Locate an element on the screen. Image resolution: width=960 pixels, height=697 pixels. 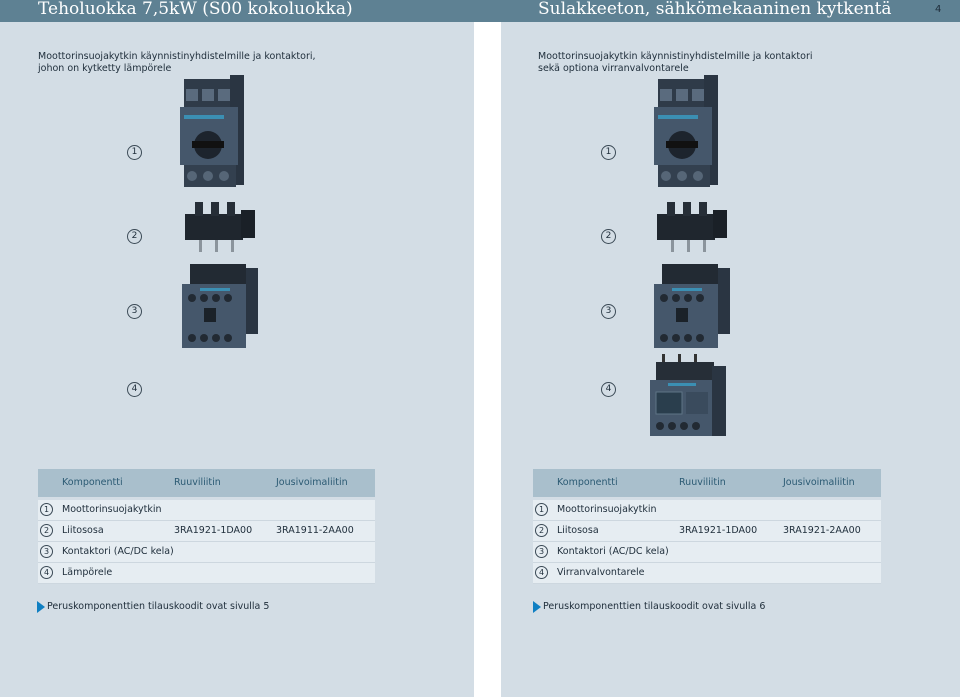
table-row: 2 Liitososa 3RA1921-1DA00 3RA1911-2AA00 is located at coordinates (206, 531).